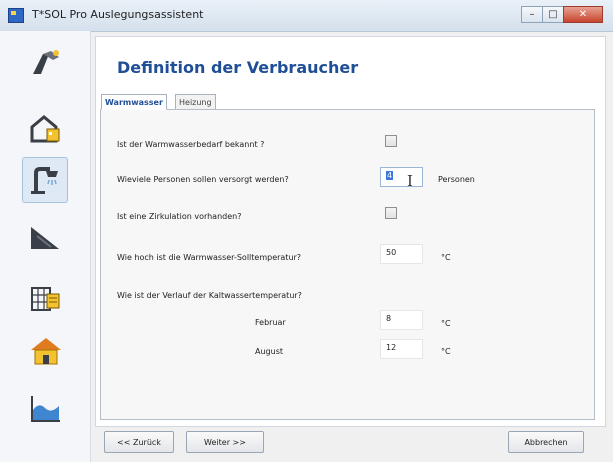 This screenshot has height=462, width=613. Describe the element at coordinates (401, 349) in the screenshot. I see `august-input: 12` at that location.